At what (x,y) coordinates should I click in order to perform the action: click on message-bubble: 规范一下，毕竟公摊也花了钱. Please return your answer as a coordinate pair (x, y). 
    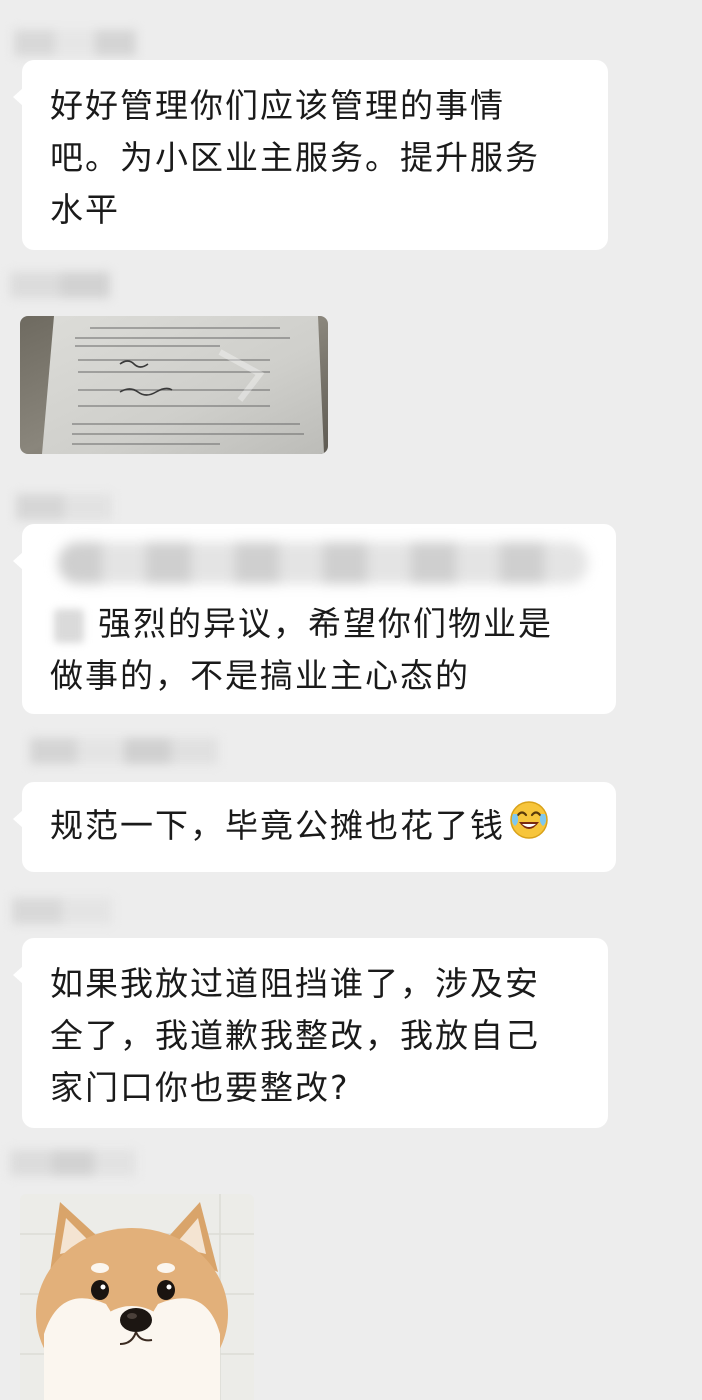
    Looking at the image, I should click on (314, 827).